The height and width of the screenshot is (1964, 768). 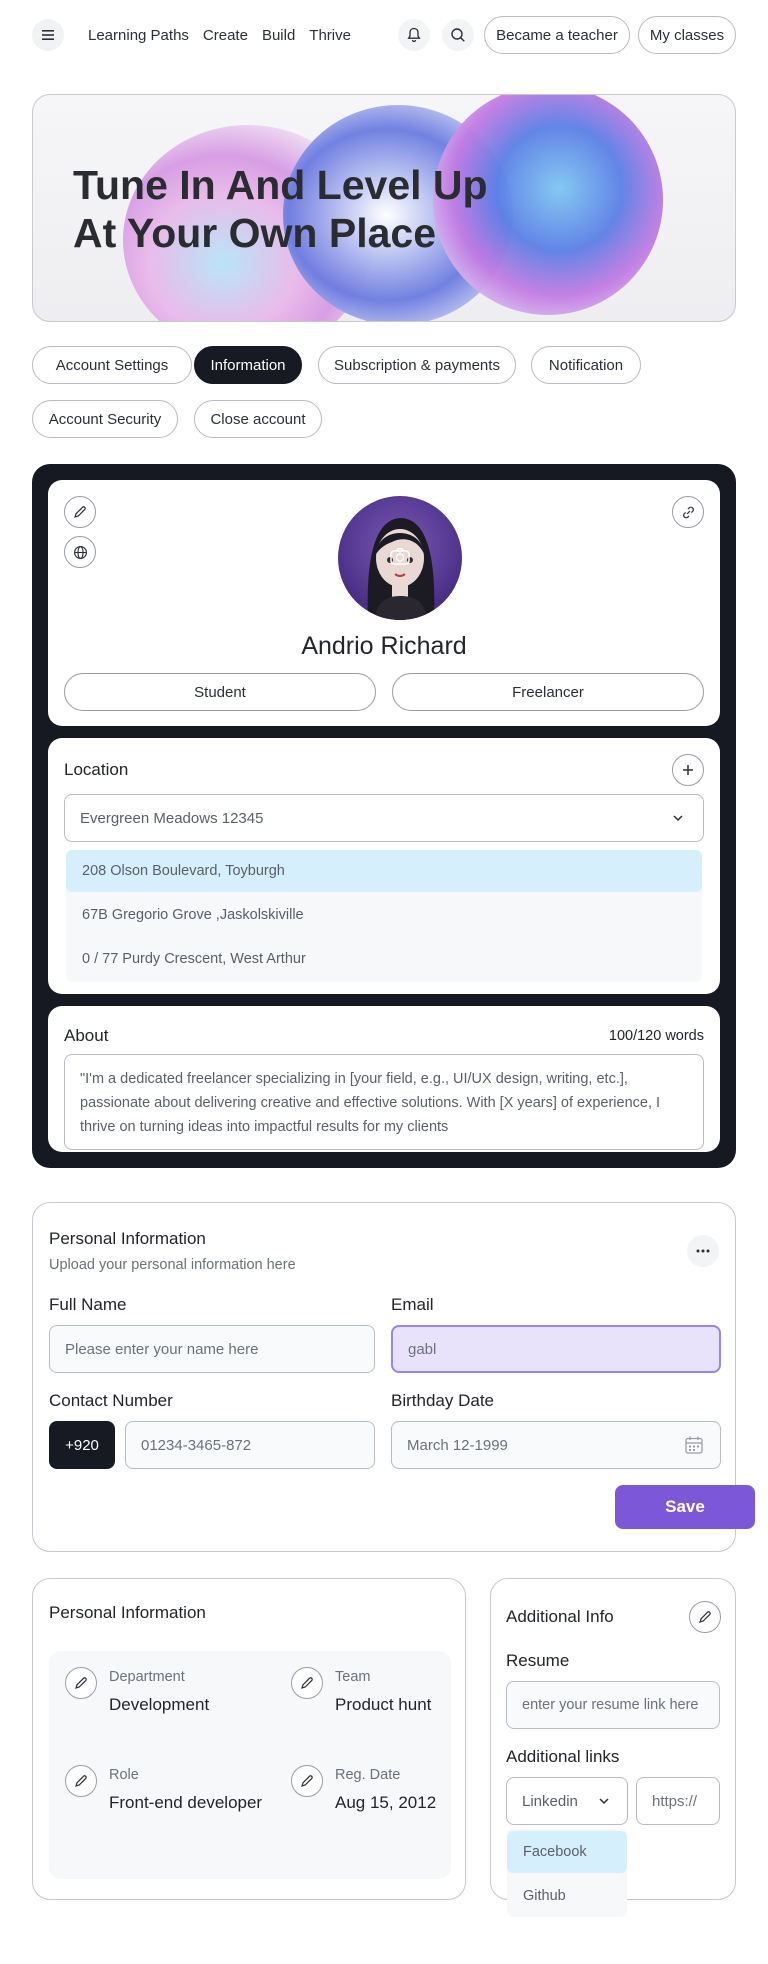 What do you see at coordinates (307, 1683) in the screenshot?
I see `edit-team-icon` at bounding box center [307, 1683].